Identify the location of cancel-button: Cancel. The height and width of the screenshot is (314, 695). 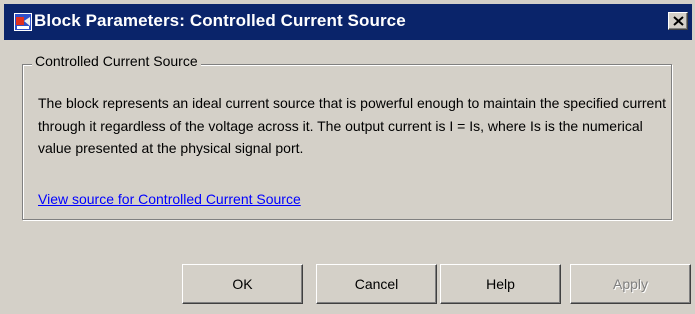
(376, 284).